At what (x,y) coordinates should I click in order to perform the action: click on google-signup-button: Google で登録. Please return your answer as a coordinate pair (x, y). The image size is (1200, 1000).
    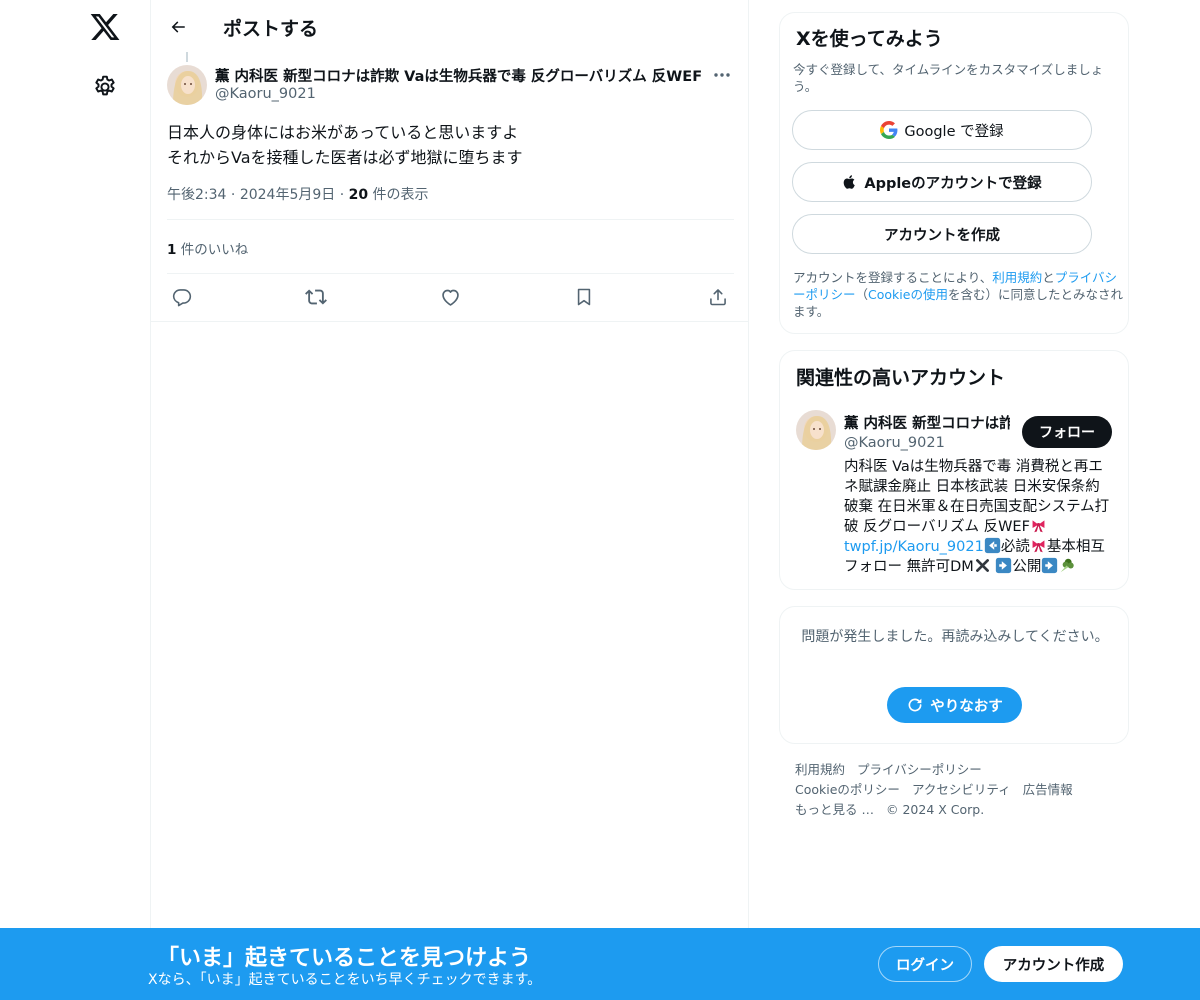
    Looking at the image, I should click on (942, 130).